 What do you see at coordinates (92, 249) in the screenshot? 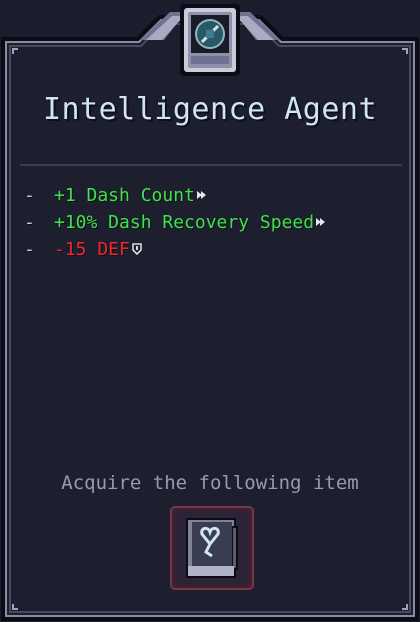
I see `stat-text: -15 DEF` at bounding box center [92, 249].